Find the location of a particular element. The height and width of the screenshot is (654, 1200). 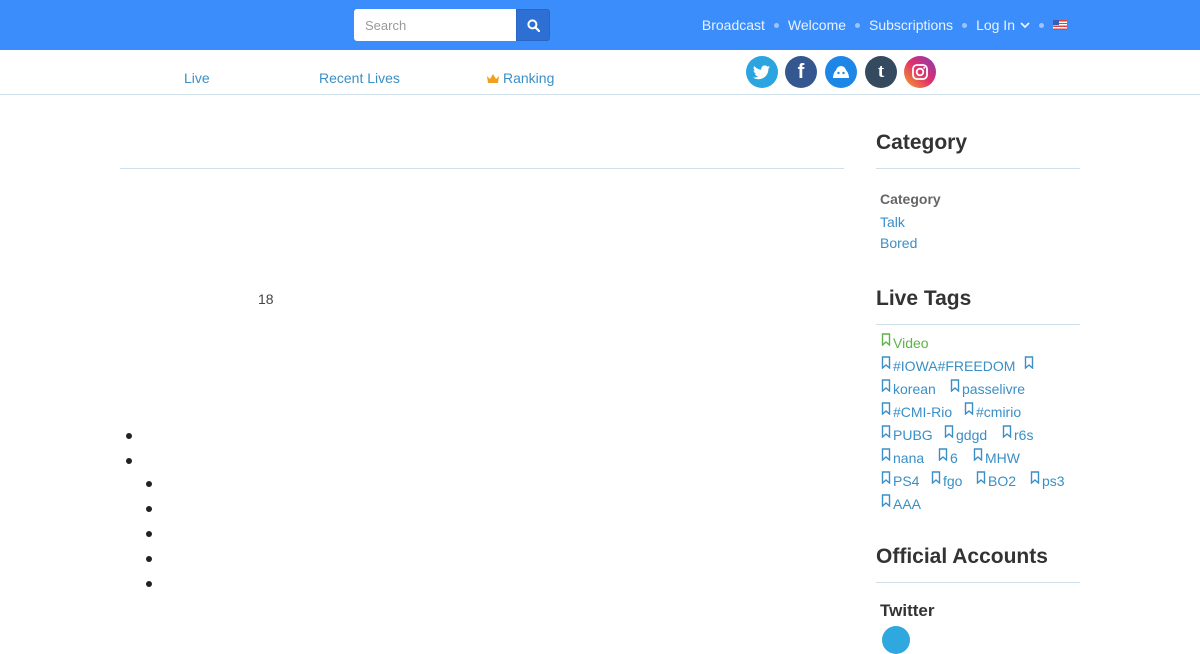

twitter-bird-glyph is located at coordinates (761, 71).